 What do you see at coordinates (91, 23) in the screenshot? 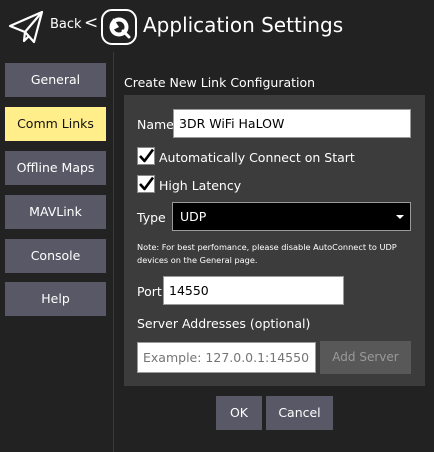
I see `back-chevron: <` at bounding box center [91, 23].